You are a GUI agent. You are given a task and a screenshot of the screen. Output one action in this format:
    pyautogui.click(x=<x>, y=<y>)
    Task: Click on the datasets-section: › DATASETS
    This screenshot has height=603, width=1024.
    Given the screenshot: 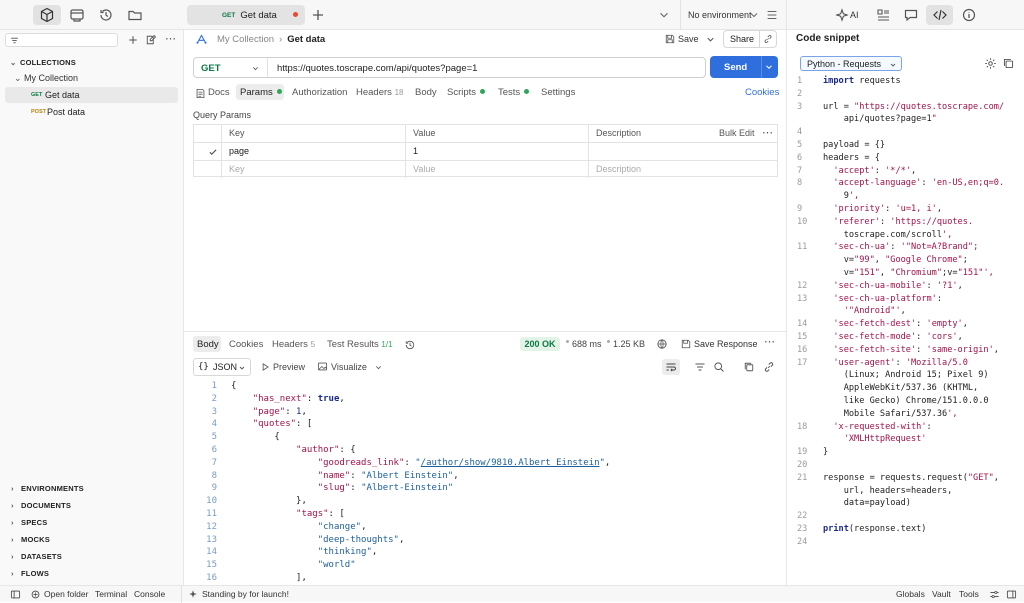 What is the action you would take?
    pyautogui.click(x=36, y=556)
    